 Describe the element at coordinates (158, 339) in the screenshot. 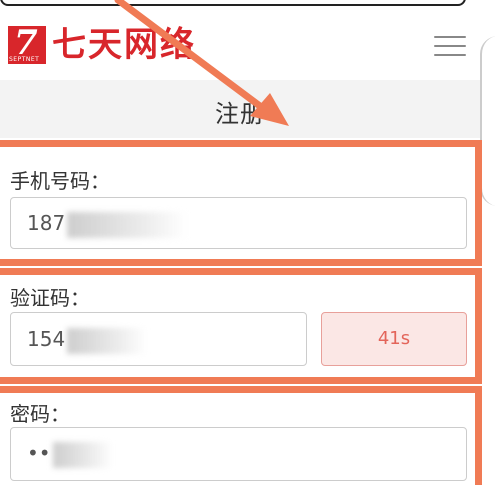

I see `code-input: 154` at that location.